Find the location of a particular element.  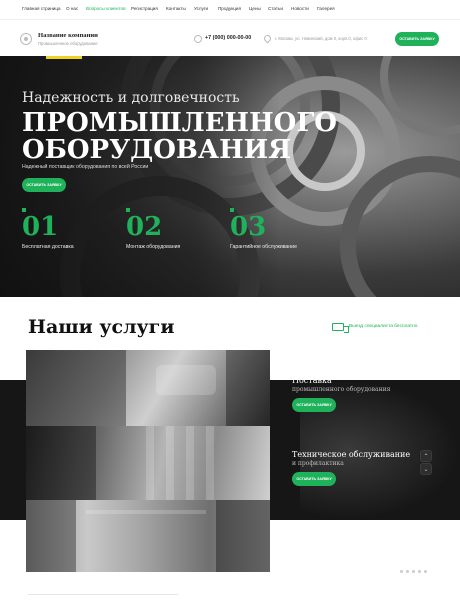

services-title: Наши услуги is located at coordinates (101, 327).